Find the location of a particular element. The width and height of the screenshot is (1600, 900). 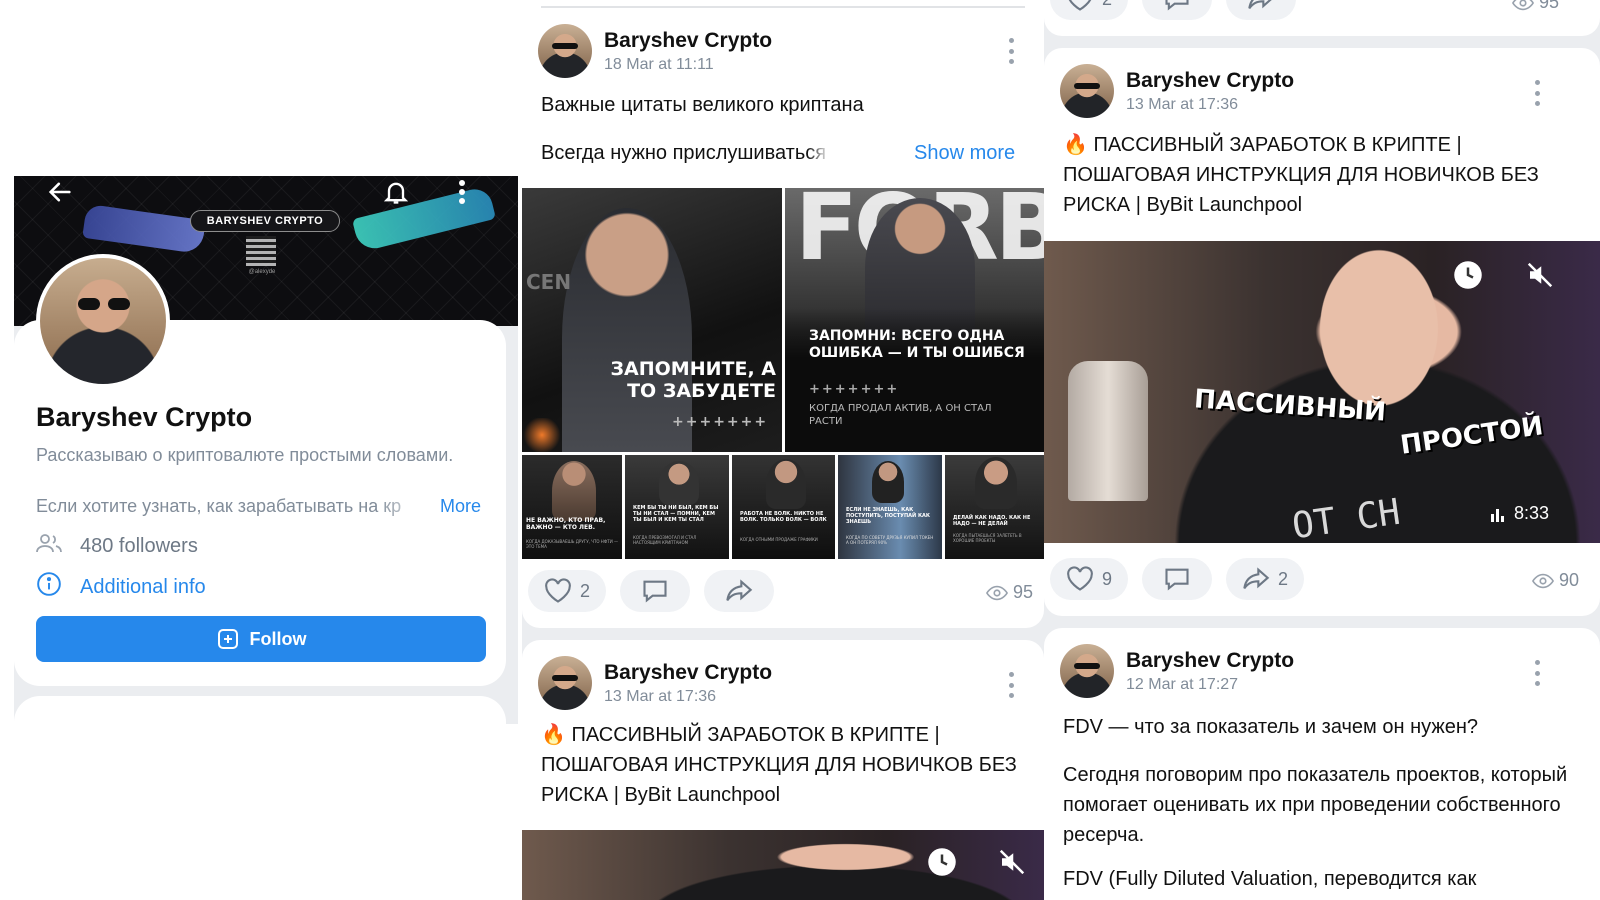

info-icon is located at coordinates (49, 587).